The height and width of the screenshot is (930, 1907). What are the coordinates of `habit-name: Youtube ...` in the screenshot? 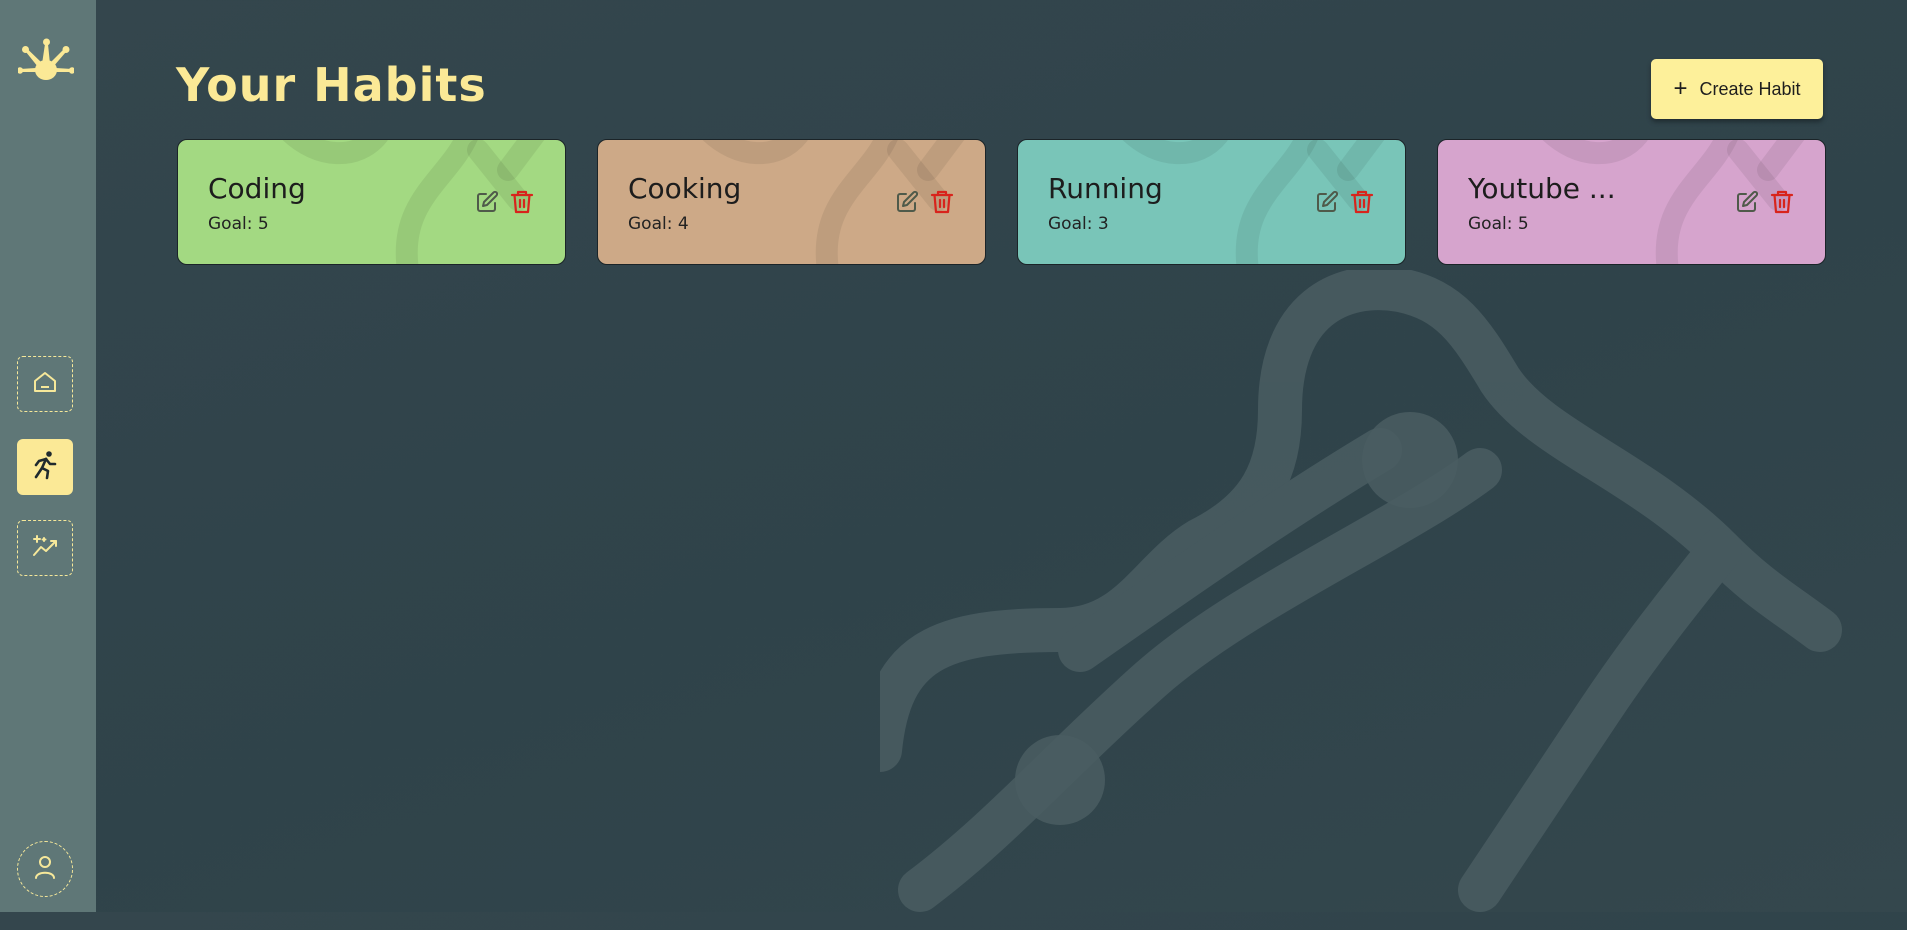 It's located at (1542, 188).